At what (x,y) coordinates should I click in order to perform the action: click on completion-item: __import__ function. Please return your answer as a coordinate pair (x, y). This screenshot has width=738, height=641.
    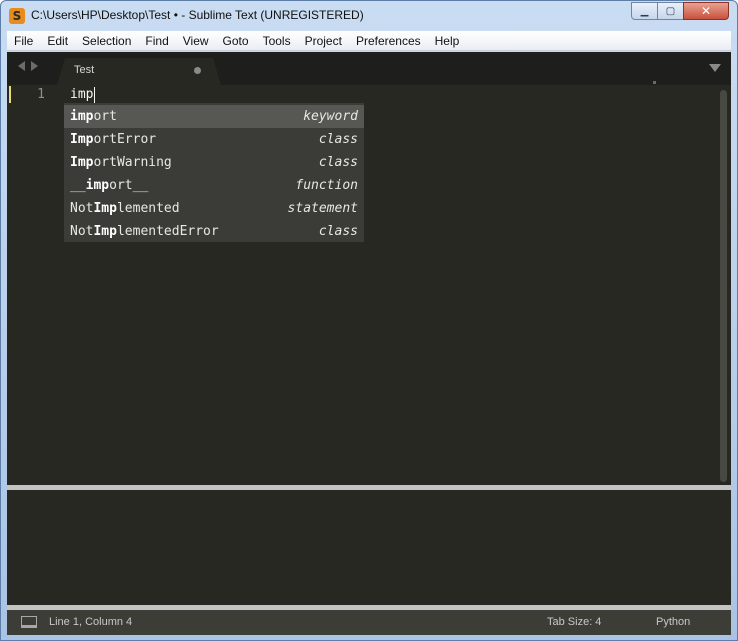
    Looking at the image, I should click on (214, 185).